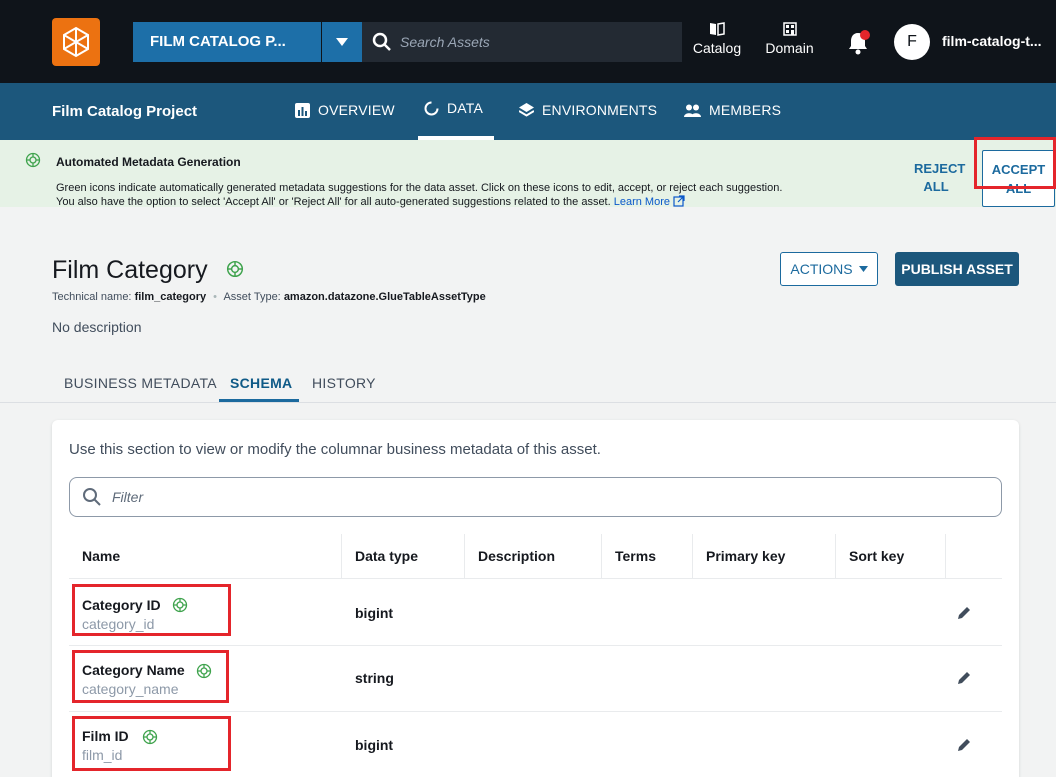  Describe the element at coordinates (140, 383) in the screenshot. I see `tab-business-metadata: BUSINESS METADATA` at that location.